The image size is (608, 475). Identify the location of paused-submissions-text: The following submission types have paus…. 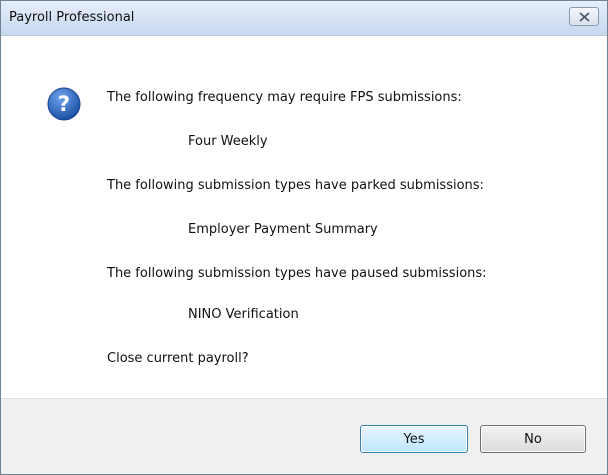
(297, 273).